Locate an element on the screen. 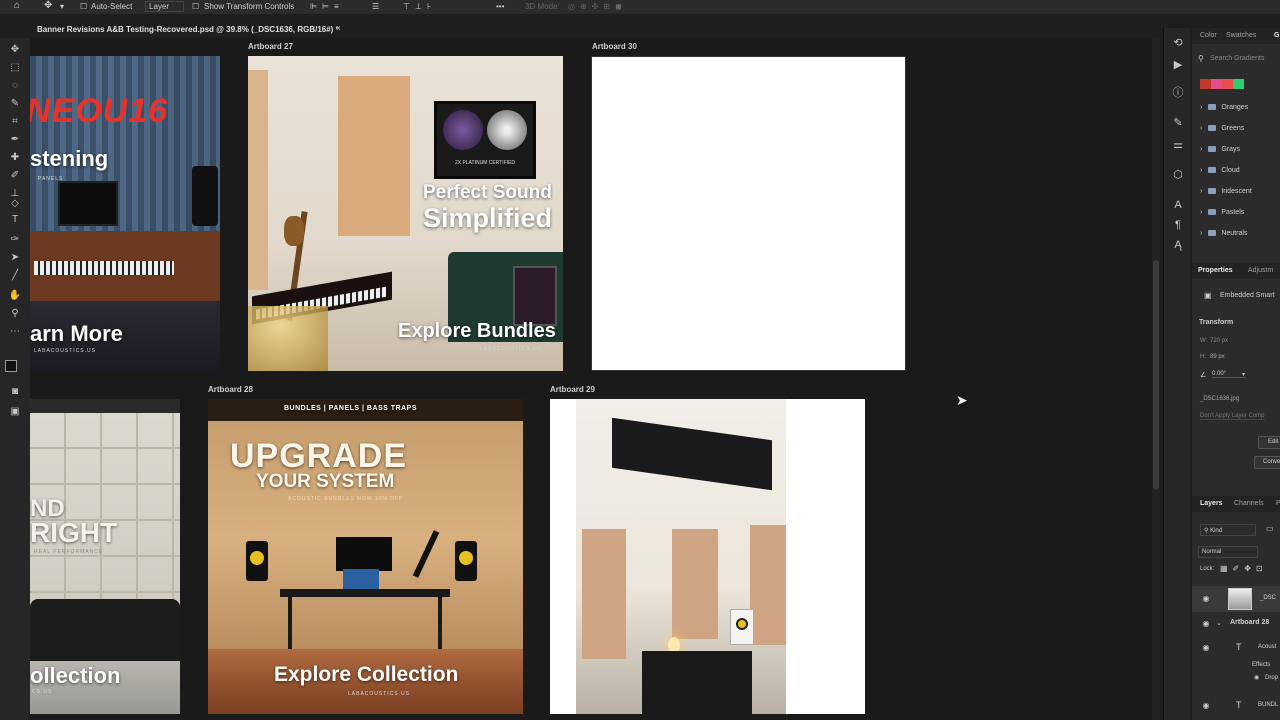 This screenshot has height=720, width=1280. character-panel-icon: A is located at coordinates (1178, 205).